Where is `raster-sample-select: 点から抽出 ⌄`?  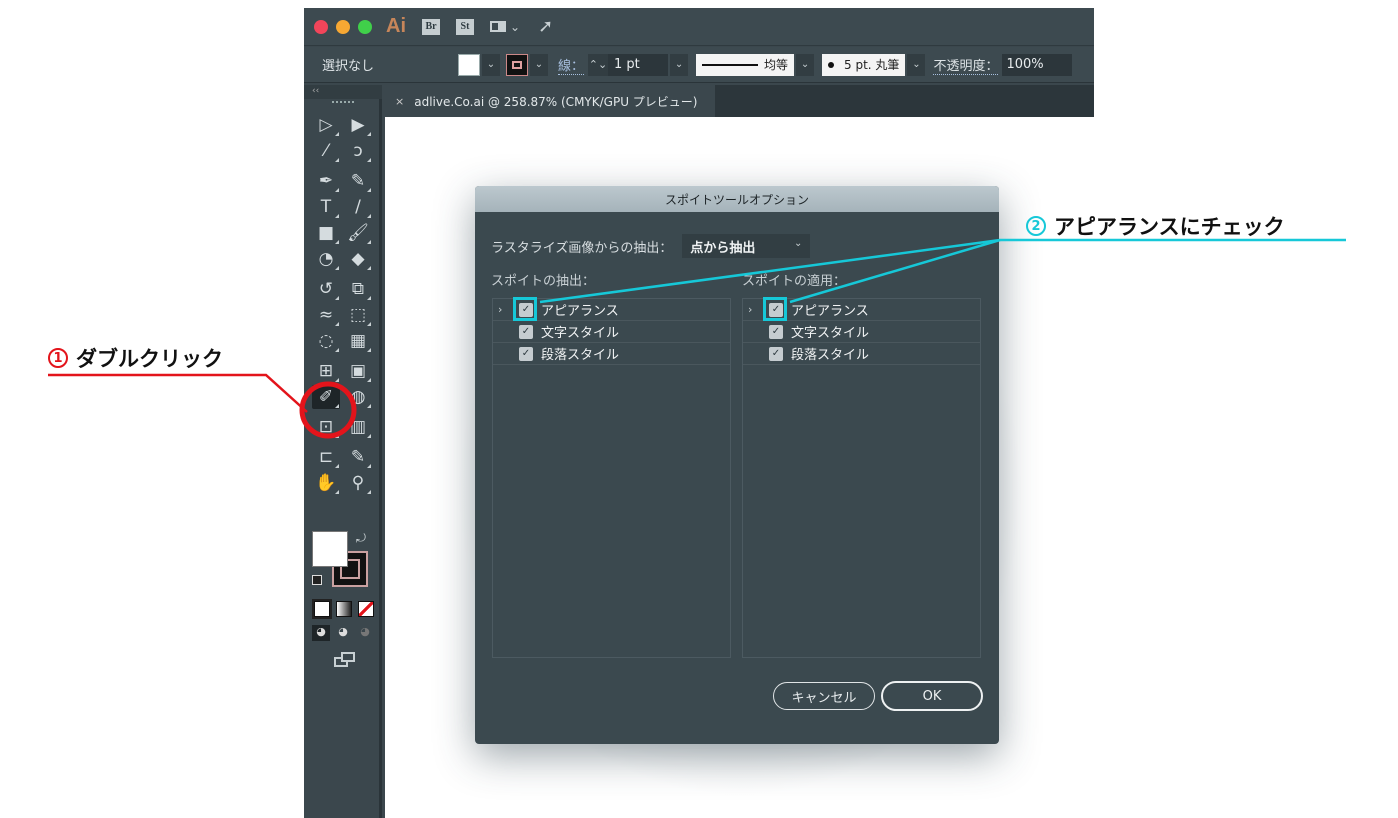
raster-sample-select: 点から抽出 ⌄ is located at coordinates (746, 246).